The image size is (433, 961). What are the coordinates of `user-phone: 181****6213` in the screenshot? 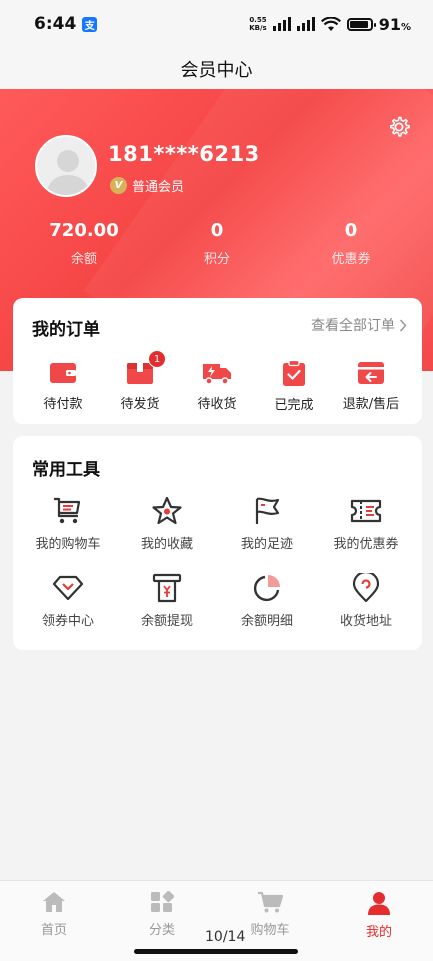 It's located at (184, 154).